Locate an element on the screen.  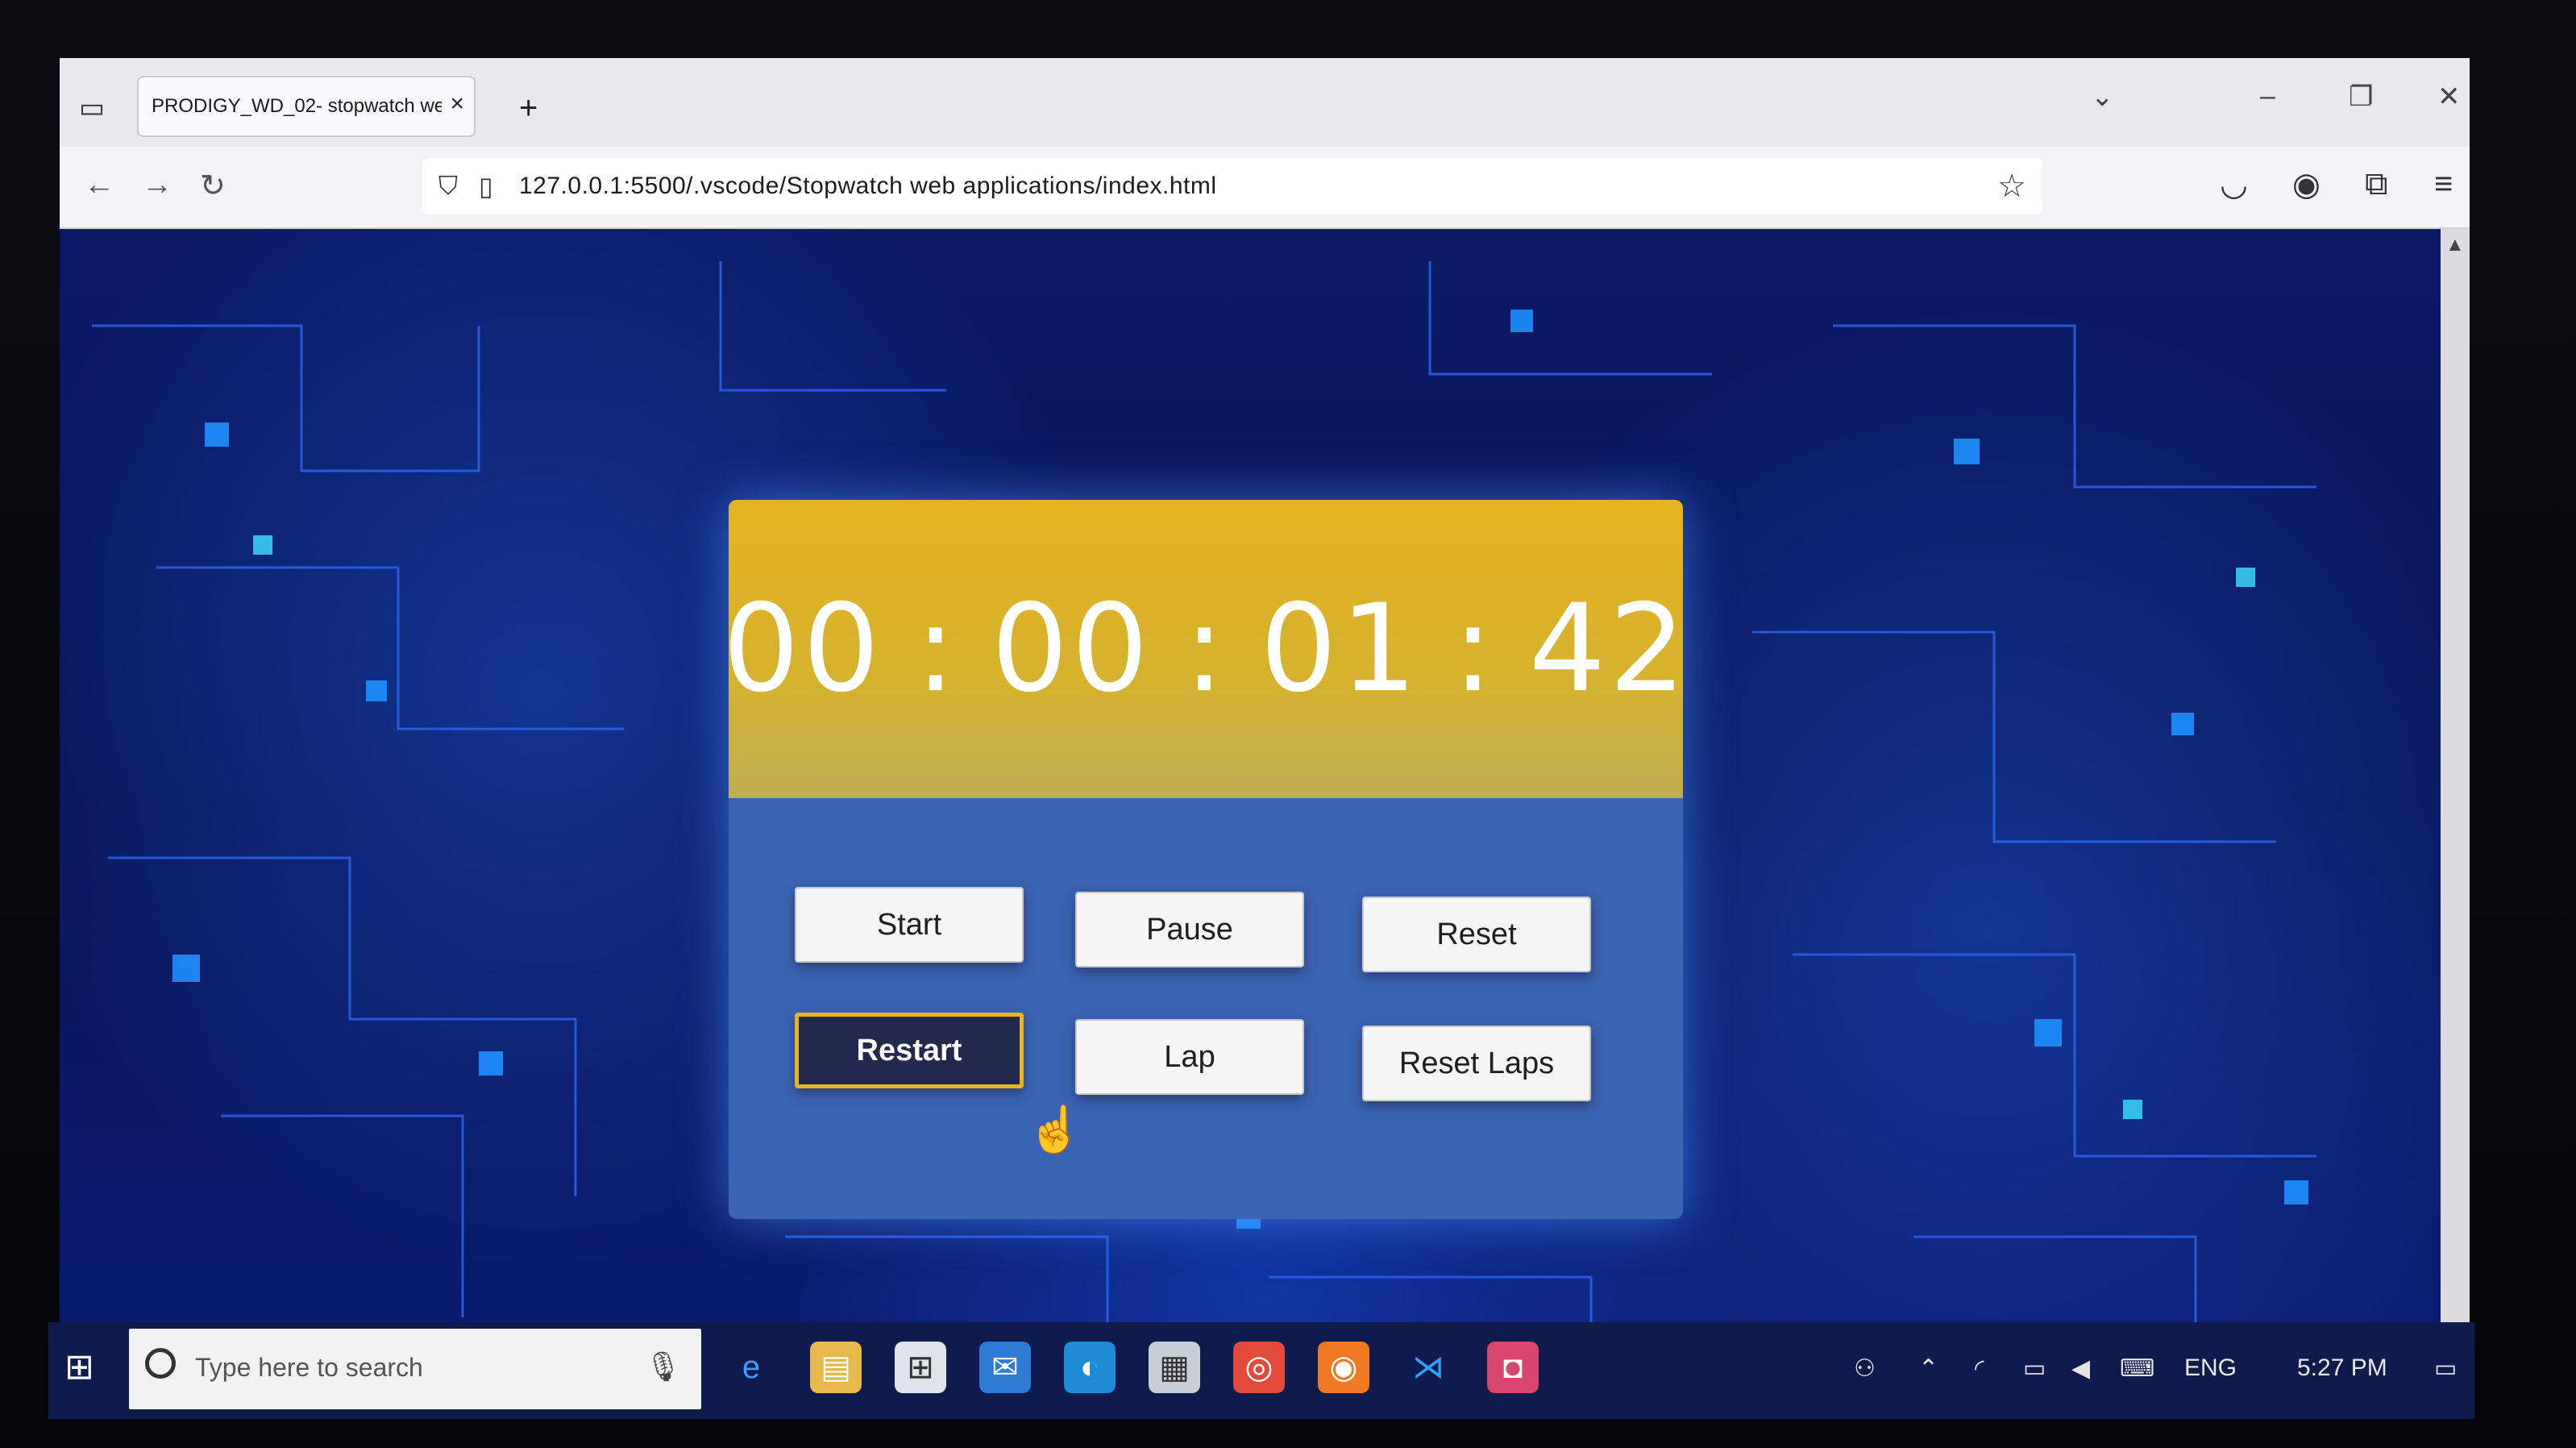
wifi-icon: ◜ is located at coordinates (1979, 1368).